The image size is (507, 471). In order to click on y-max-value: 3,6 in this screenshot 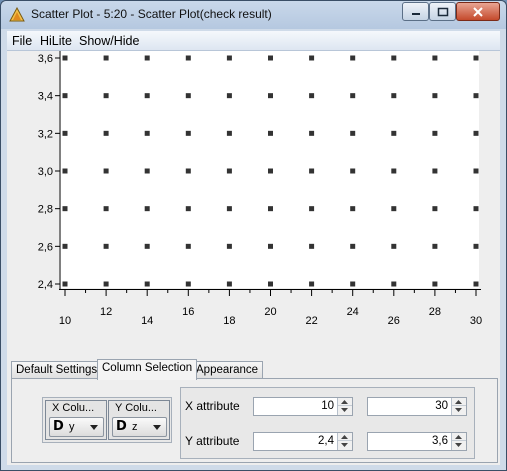, I will do `click(440, 441)`.